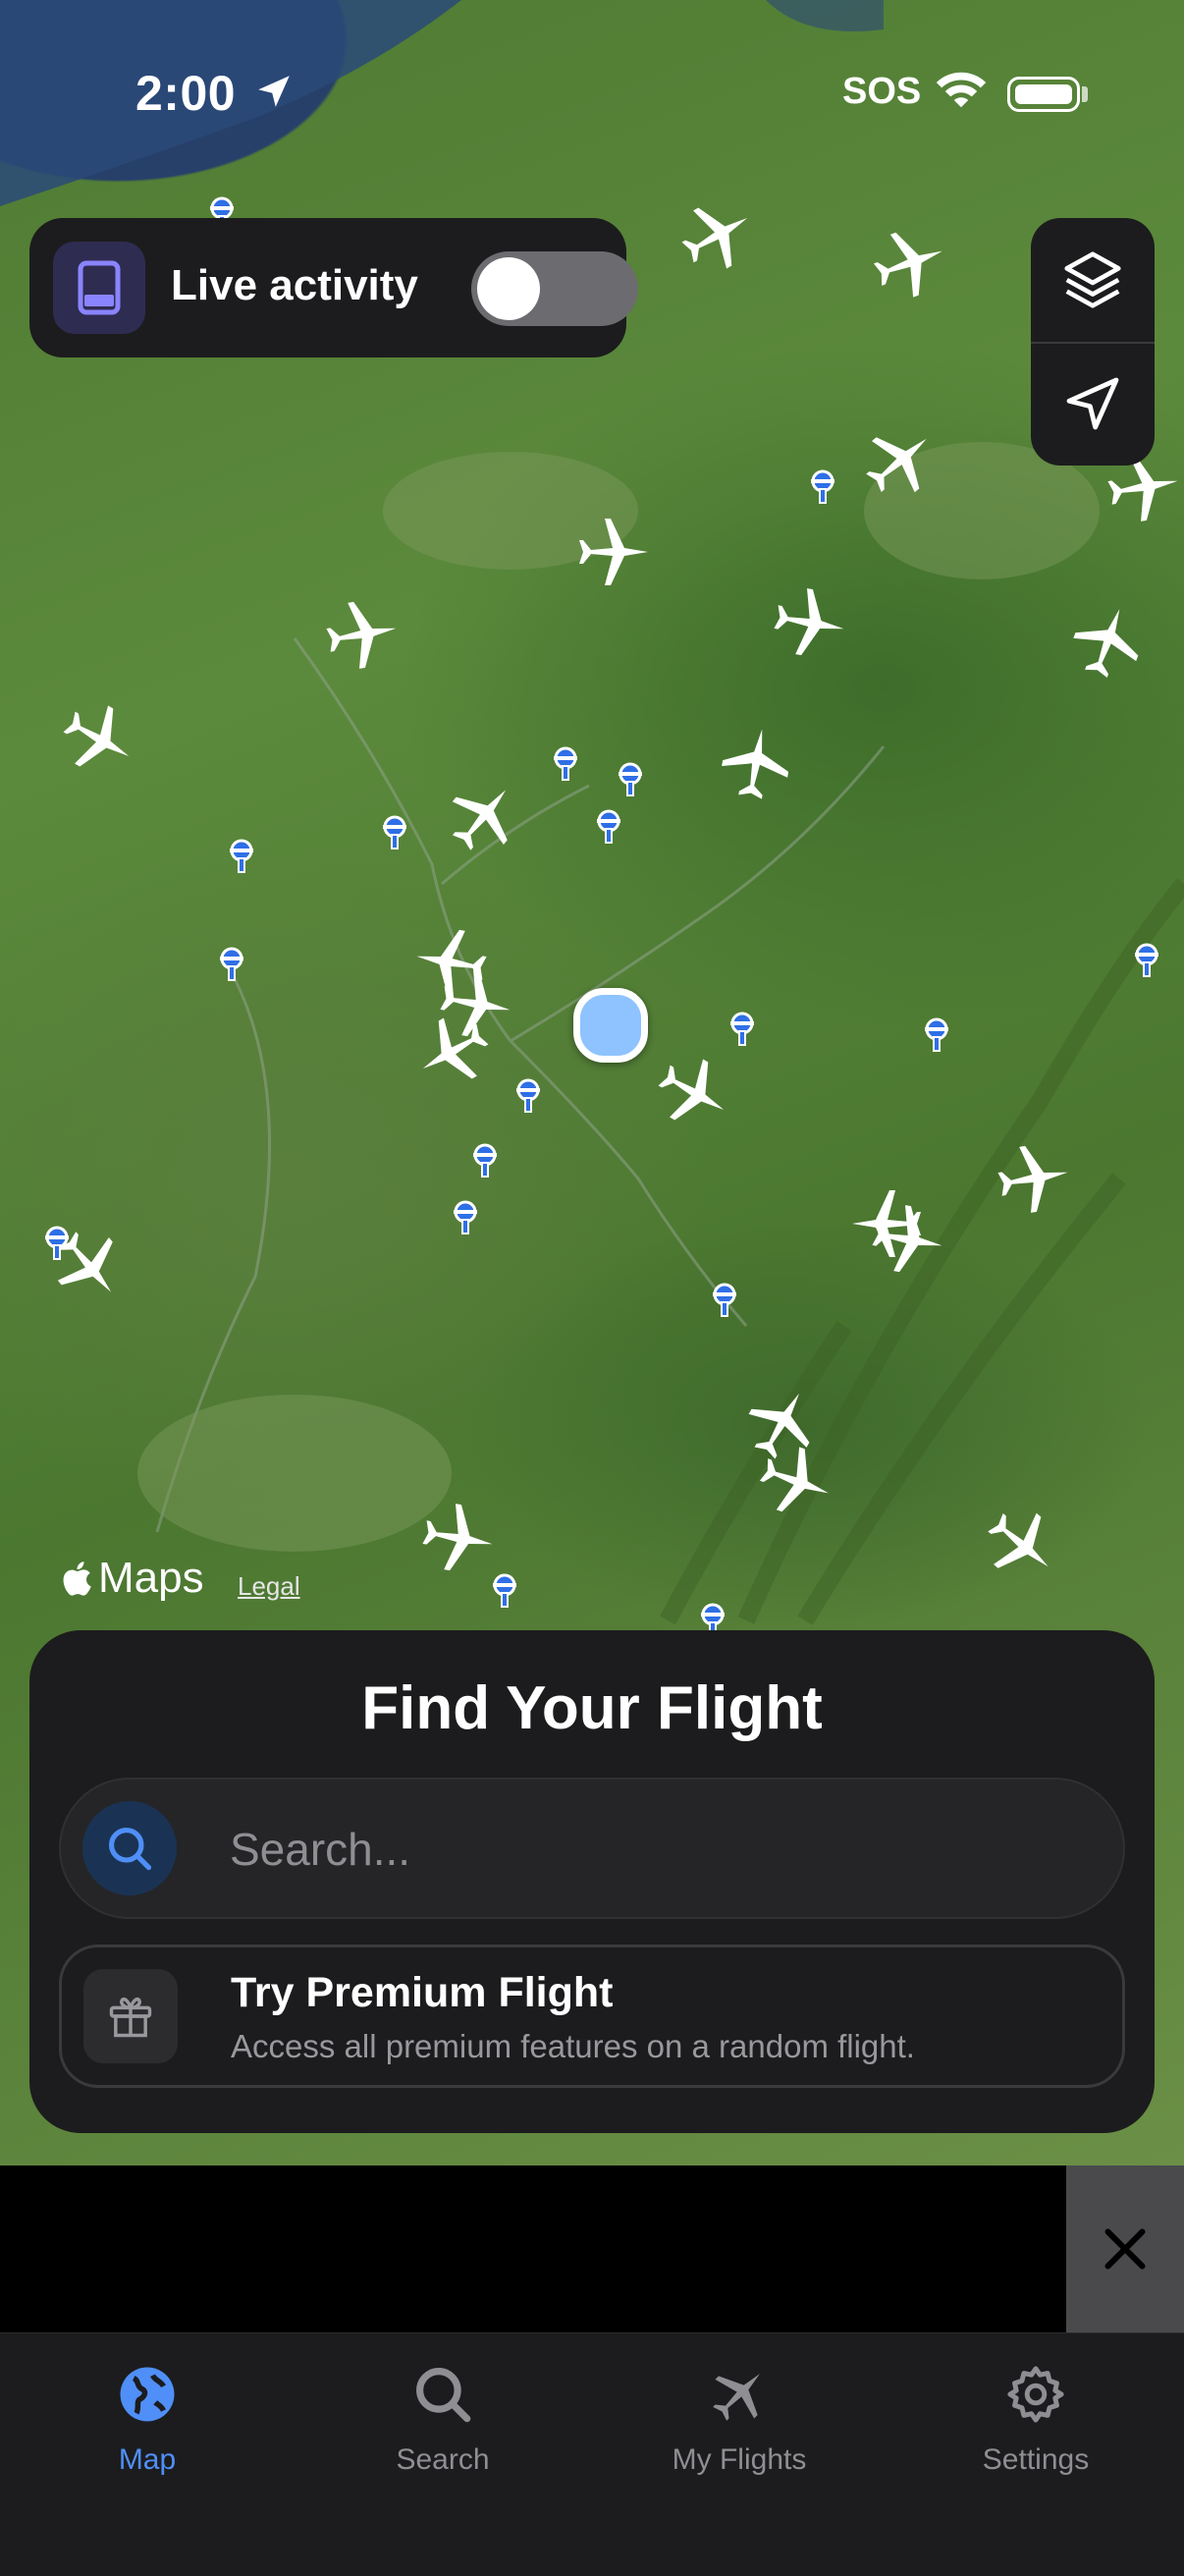 Image resolution: width=1184 pixels, height=2576 pixels. What do you see at coordinates (882, 91) in the screenshot?
I see `sos-indicator: SOS` at bounding box center [882, 91].